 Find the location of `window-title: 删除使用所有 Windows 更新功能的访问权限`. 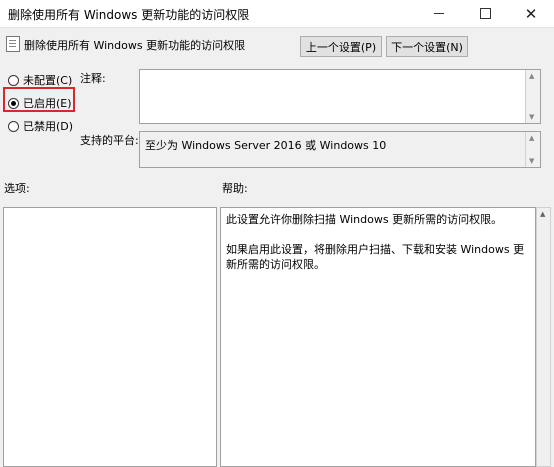

window-title: 删除使用所有 Windows 更新功能的访问权限 is located at coordinates (129, 15).